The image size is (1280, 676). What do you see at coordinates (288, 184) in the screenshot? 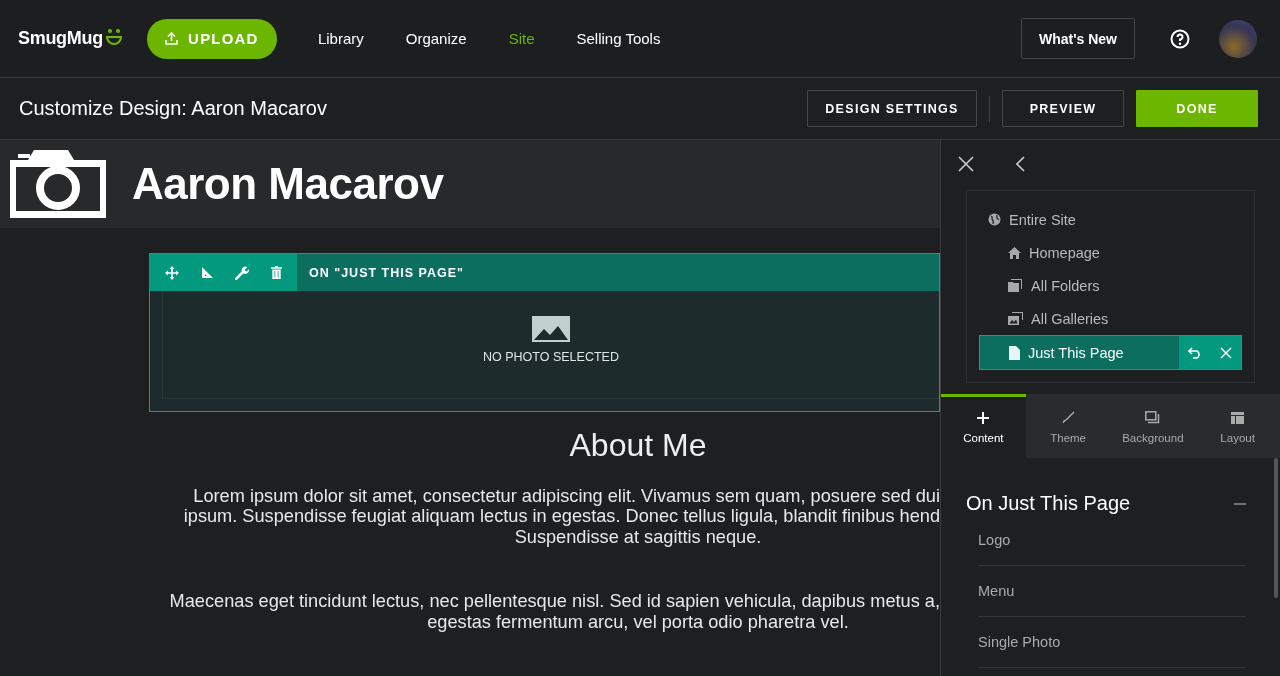
I see `site-title: Aaron Macarov` at bounding box center [288, 184].